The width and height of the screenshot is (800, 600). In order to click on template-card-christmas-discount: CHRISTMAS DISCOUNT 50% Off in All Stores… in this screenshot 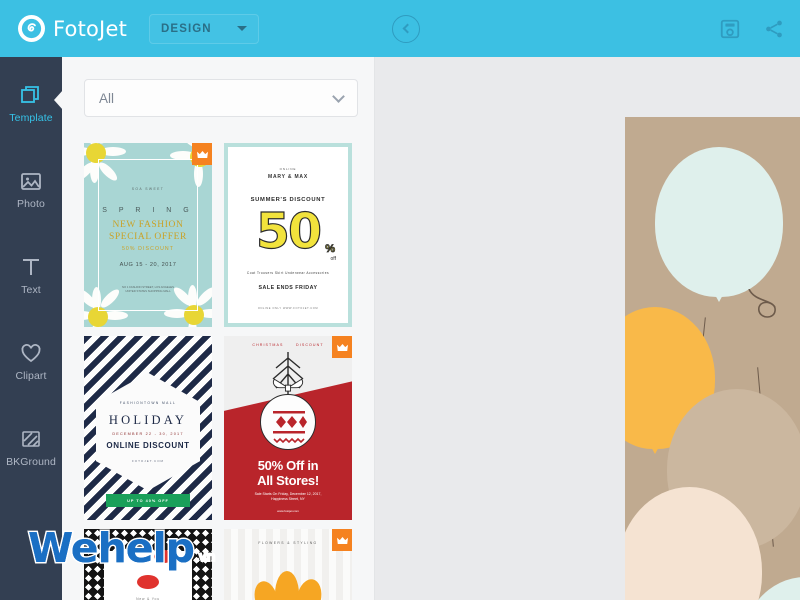, I will do `click(288, 428)`.